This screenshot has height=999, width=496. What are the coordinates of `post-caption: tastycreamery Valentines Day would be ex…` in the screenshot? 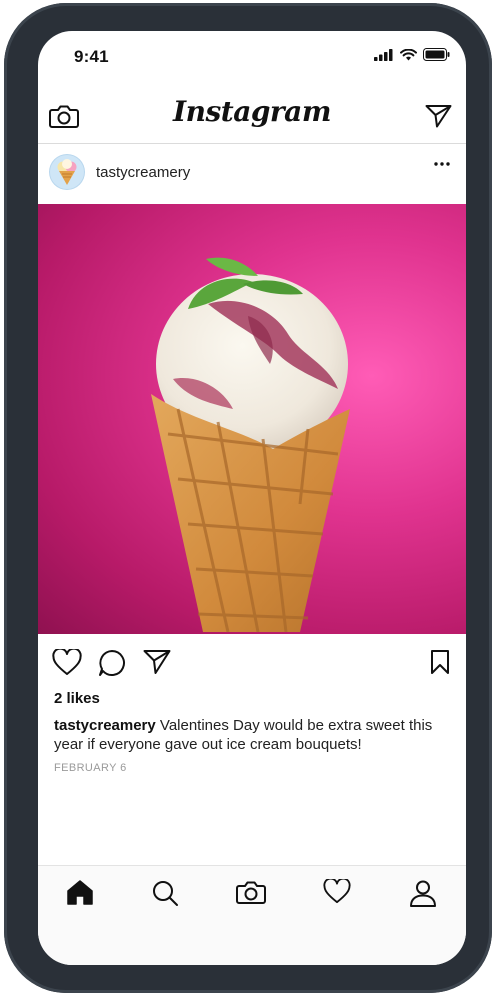 It's located at (254, 735).